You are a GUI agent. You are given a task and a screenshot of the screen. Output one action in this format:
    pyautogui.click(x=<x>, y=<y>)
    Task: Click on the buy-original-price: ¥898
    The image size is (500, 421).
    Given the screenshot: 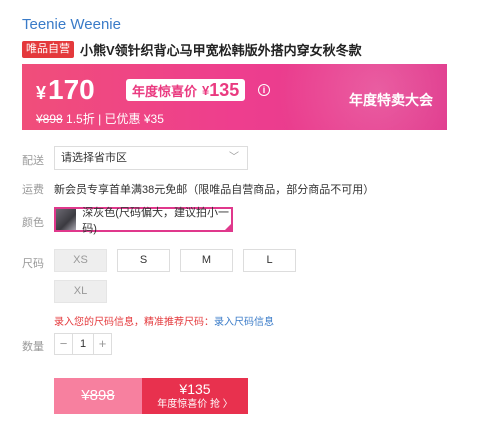 What is the action you would take?
    pyautogui.click(x=98, y=395)
    